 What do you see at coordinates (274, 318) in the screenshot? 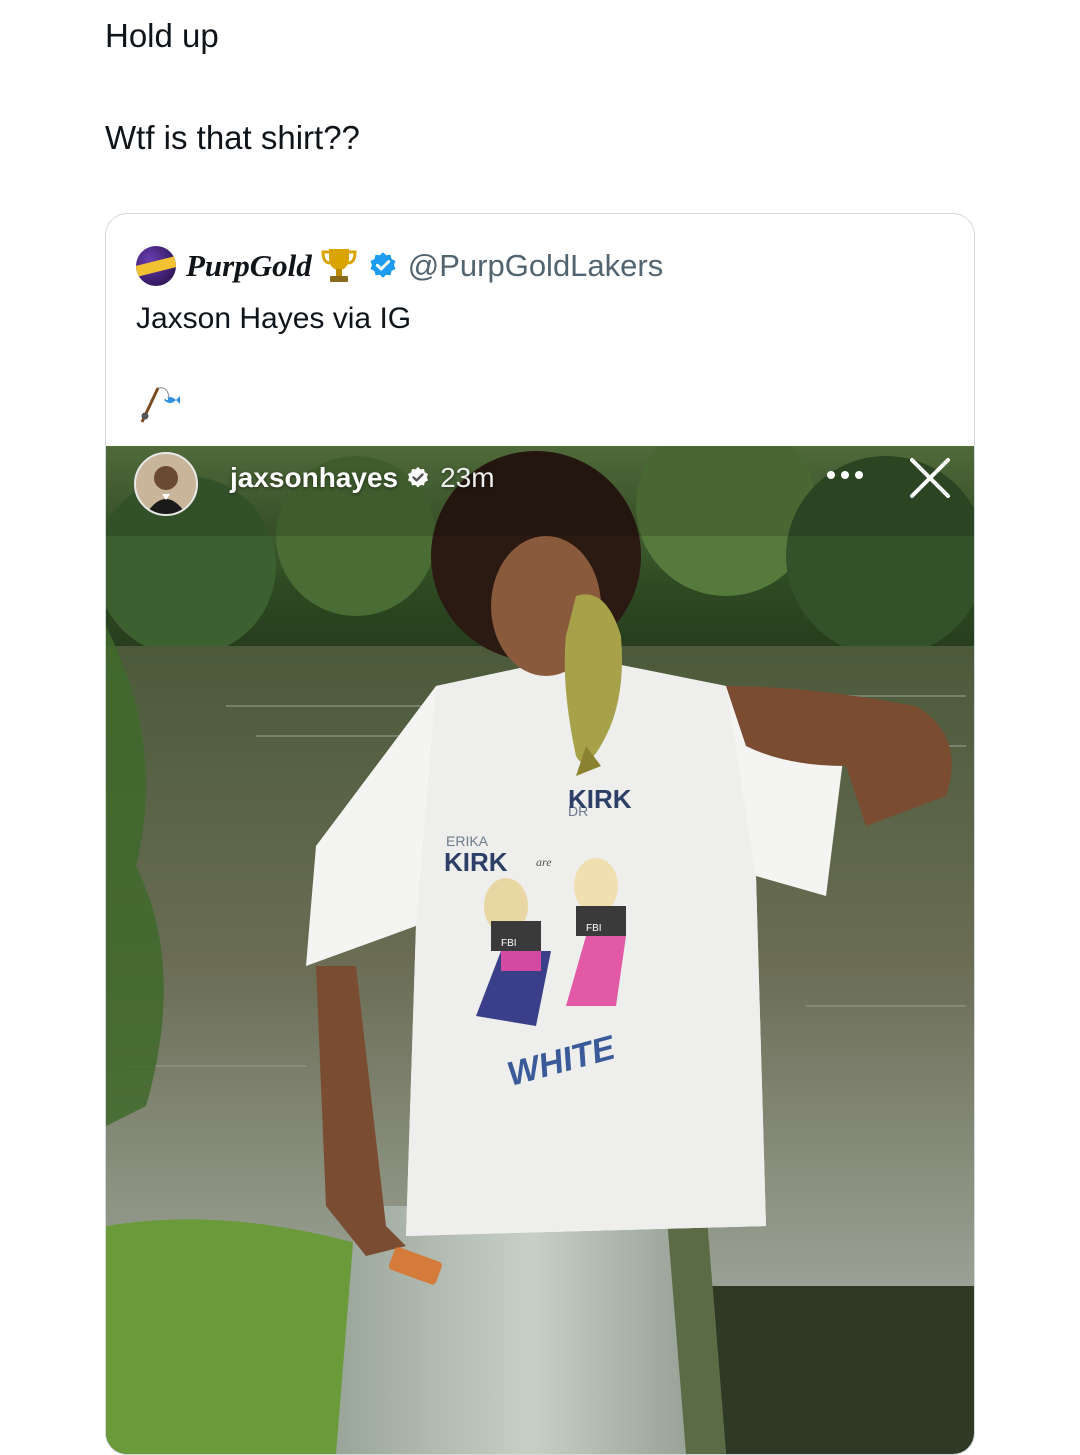
I see `quoted-post-text: Jaxson Hayes via IG` at bounding box center [274, 318].